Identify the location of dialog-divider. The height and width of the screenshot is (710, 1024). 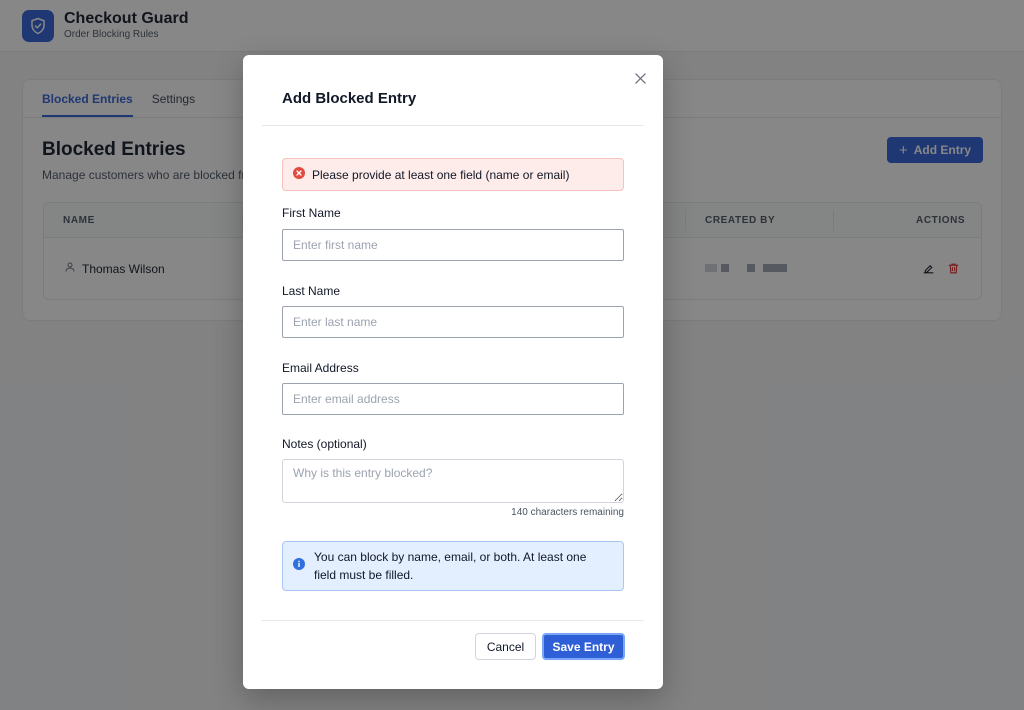
(453, 125).